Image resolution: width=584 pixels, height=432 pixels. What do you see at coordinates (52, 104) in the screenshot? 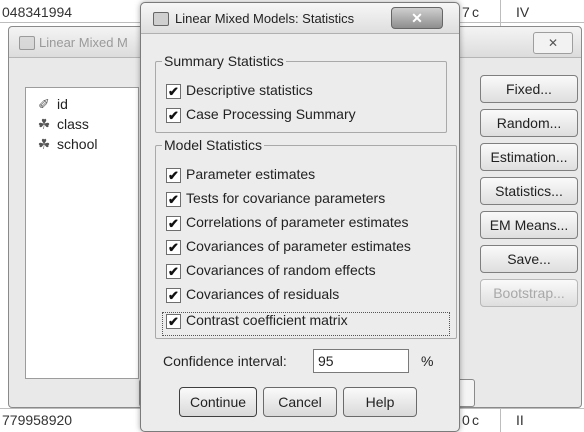
I see `variable-item-id: ✐ id` at bounding box center [52, 104].